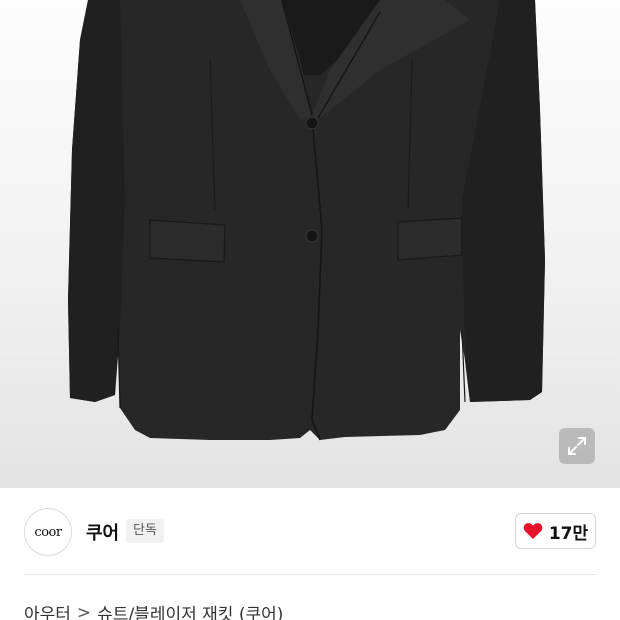  I want to click on divider, so click(310, 574).